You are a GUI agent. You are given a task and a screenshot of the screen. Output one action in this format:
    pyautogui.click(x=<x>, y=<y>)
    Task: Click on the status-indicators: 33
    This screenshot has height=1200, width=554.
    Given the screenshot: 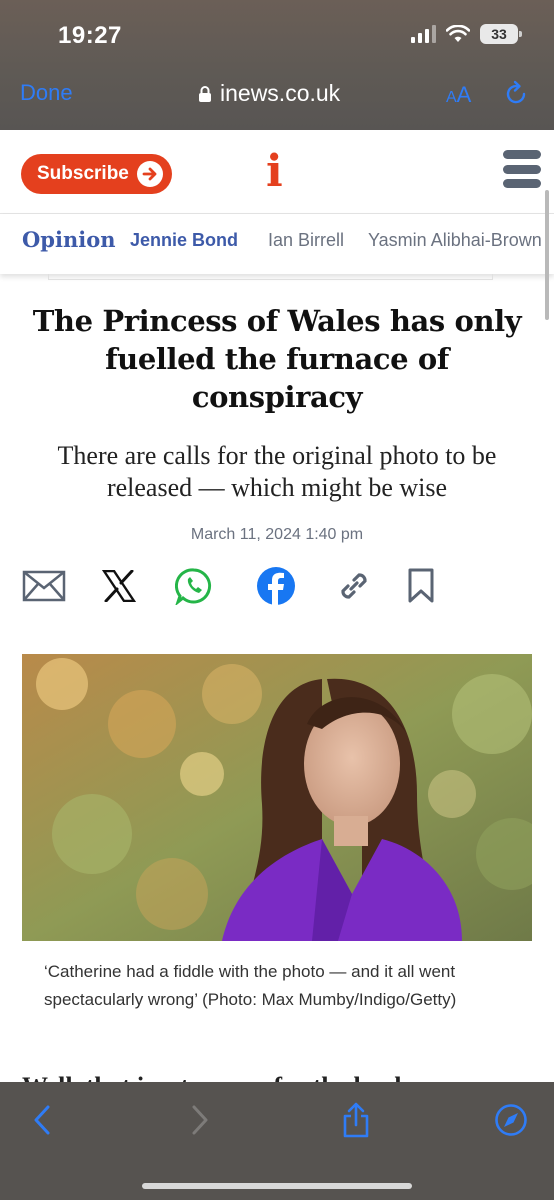 What is the action you would take?
    pyautogui.click(x=466, y=34)
    